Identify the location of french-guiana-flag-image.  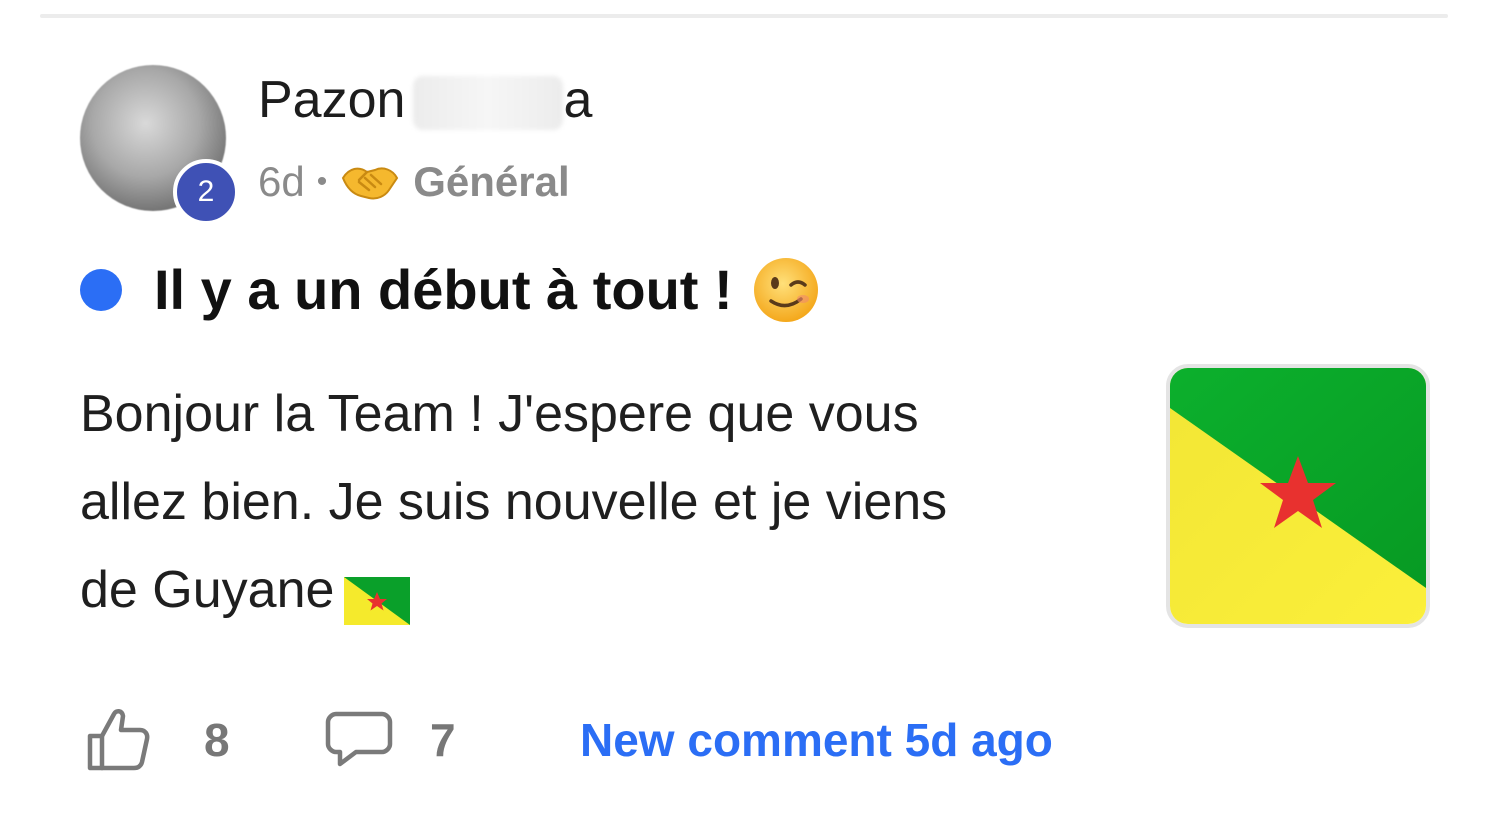
(1298, 496).